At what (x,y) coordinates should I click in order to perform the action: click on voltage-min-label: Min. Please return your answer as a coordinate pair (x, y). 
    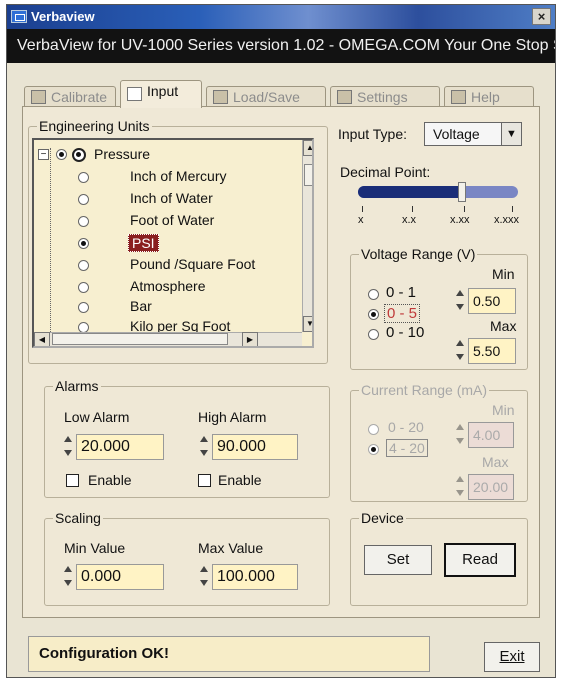
    Looking at the image, I should click on (503, 274).